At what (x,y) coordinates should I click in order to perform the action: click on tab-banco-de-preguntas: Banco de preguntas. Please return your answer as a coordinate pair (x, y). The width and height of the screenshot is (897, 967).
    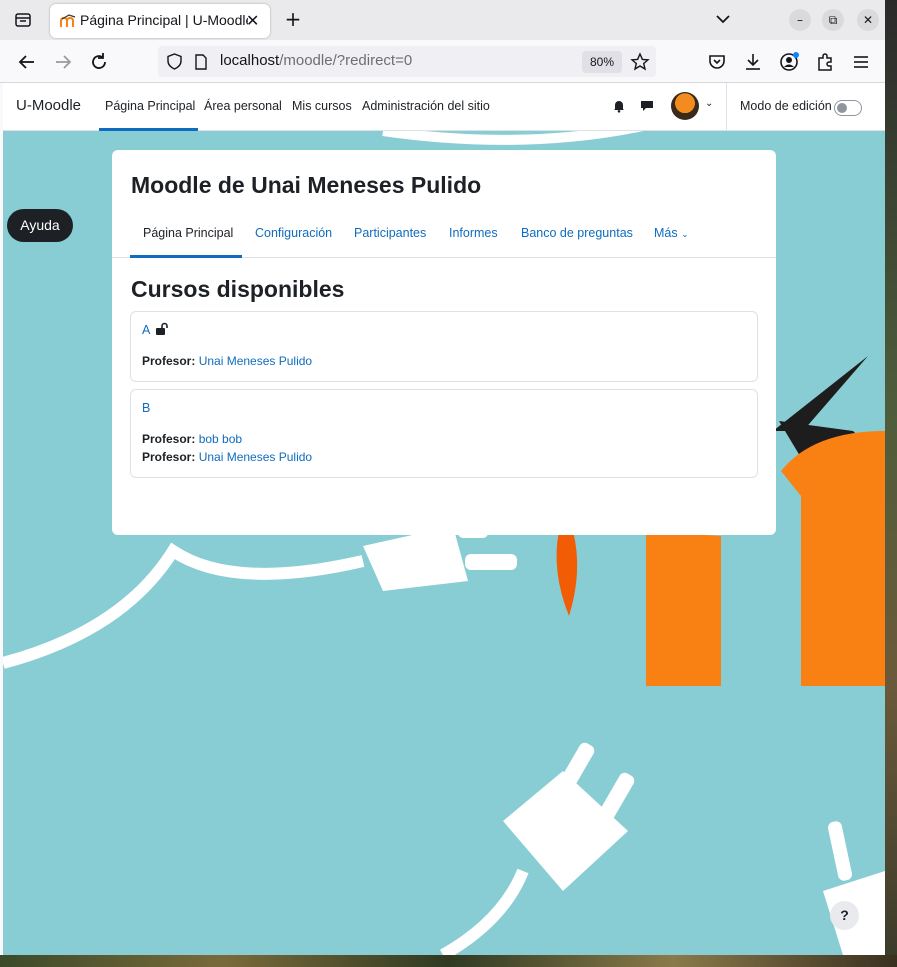
    Looking at the image, I should click on (577, 233).